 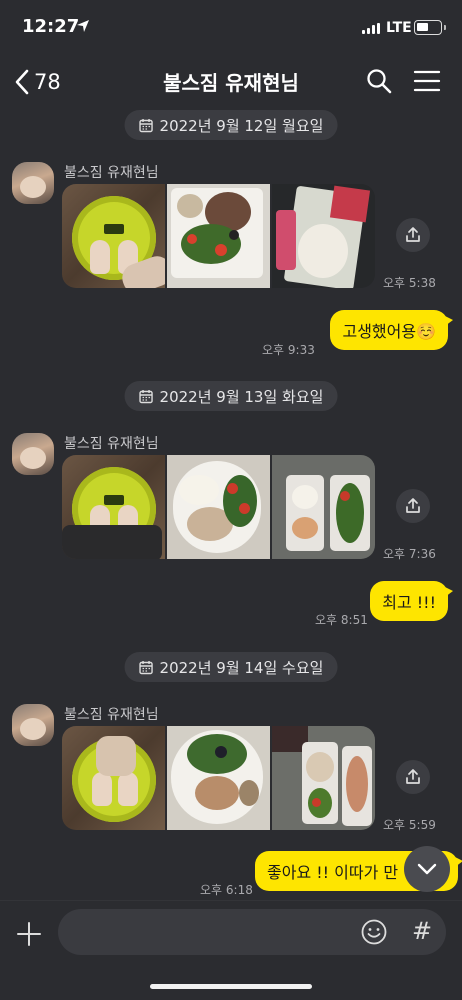 I want to click on photo-chicken-pack, so click(x=323, y=236).